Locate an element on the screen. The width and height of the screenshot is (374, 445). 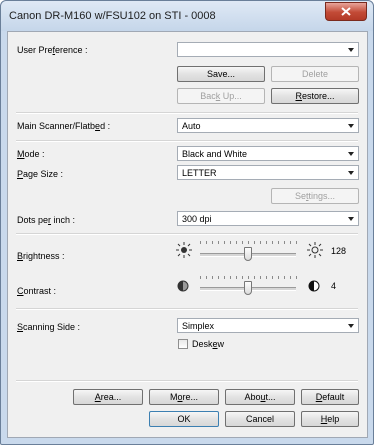
title-bar: Canon DR-M160 w/FSU102 on STI - 0008 is located at coordinates (187, 16).